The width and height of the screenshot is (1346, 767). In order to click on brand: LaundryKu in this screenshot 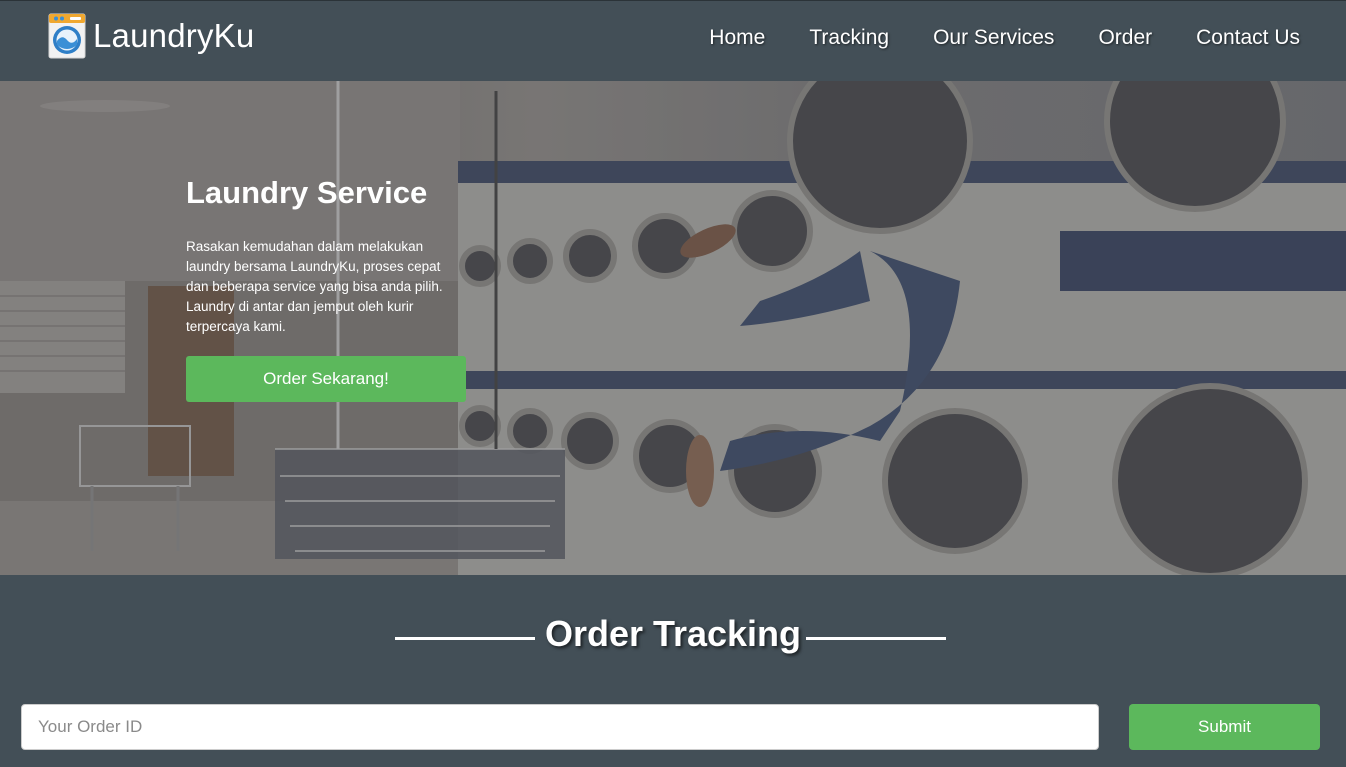, I will do `click(151, 36)`.